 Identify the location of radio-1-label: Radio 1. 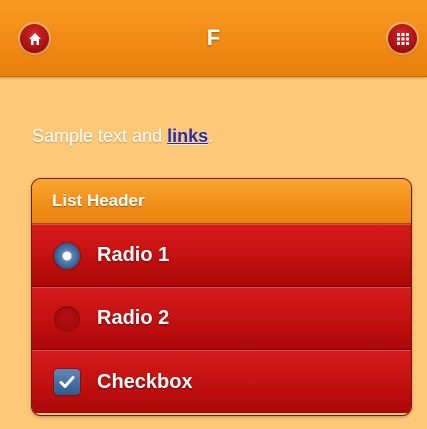
(133, 255).